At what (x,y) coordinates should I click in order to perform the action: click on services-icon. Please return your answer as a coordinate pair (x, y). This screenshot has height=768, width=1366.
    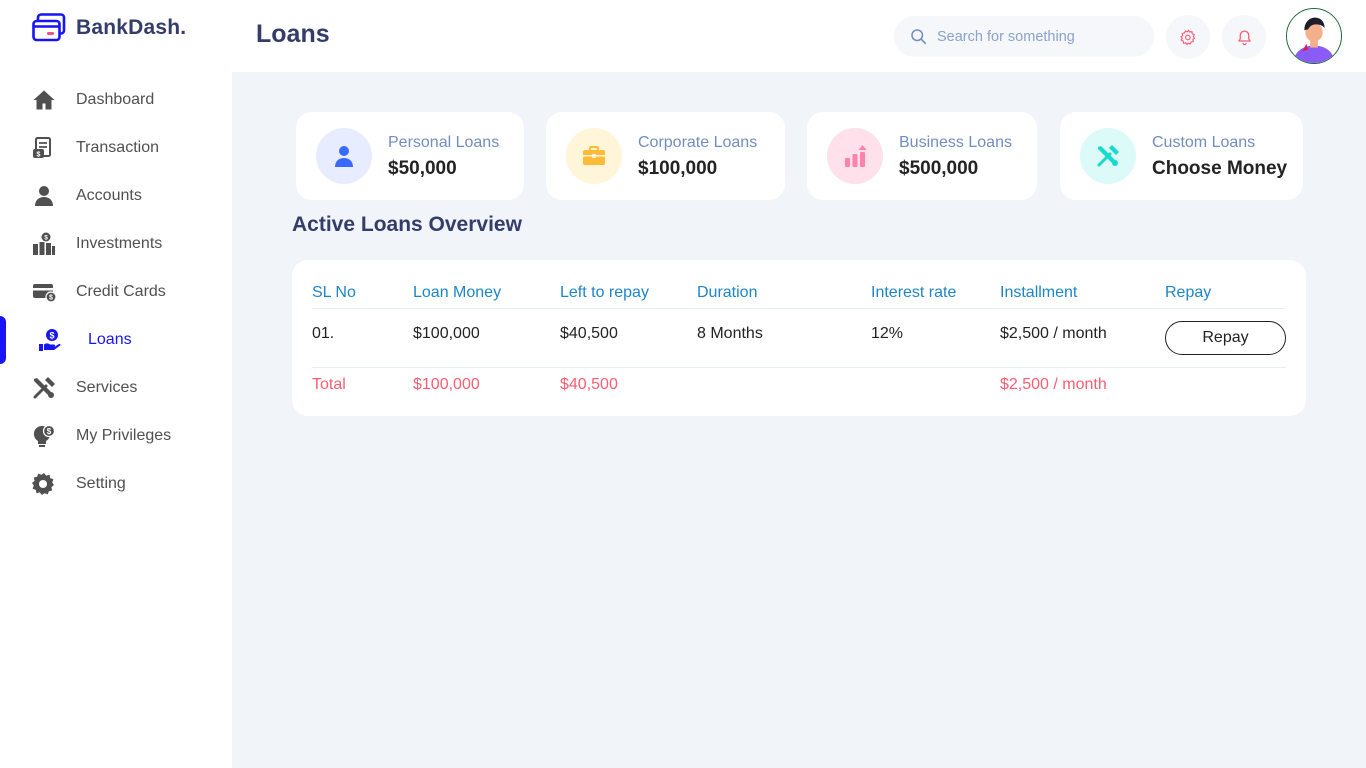
    Looking at the image, I should click on (44, 388).